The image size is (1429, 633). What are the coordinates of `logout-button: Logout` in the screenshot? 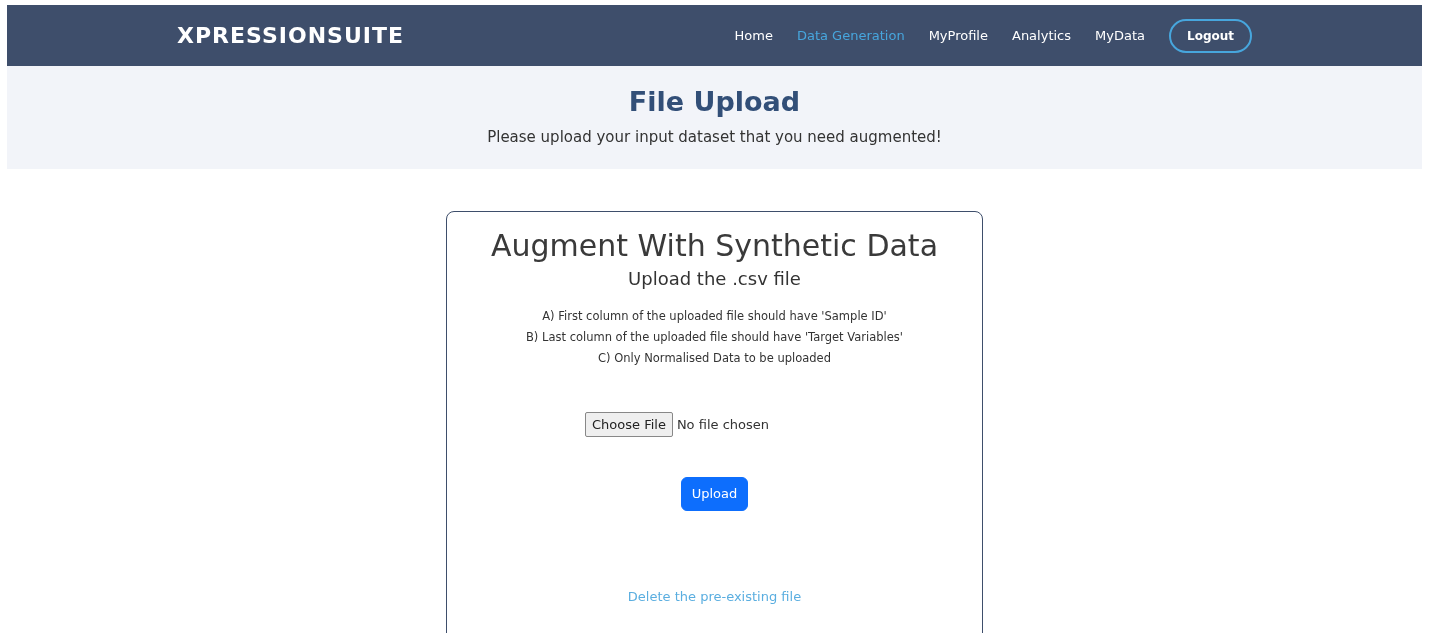 It's located at (1210, 35).